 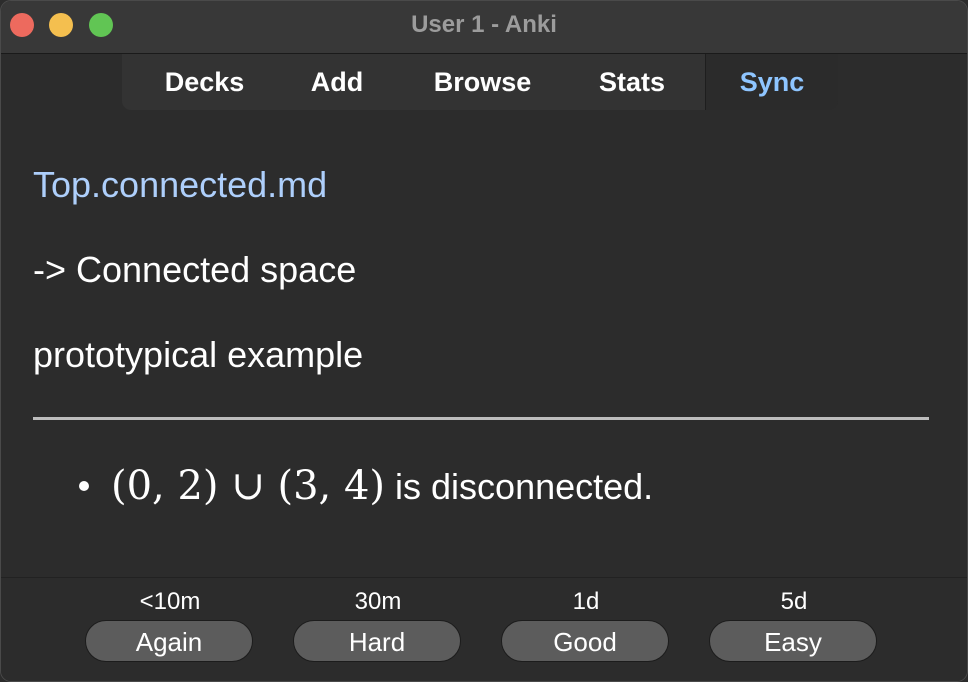 What do you see at coordinates (337, 82) in the screenshot?
I see `toolbar-add-button: Add` at bounding box center [337, 82].